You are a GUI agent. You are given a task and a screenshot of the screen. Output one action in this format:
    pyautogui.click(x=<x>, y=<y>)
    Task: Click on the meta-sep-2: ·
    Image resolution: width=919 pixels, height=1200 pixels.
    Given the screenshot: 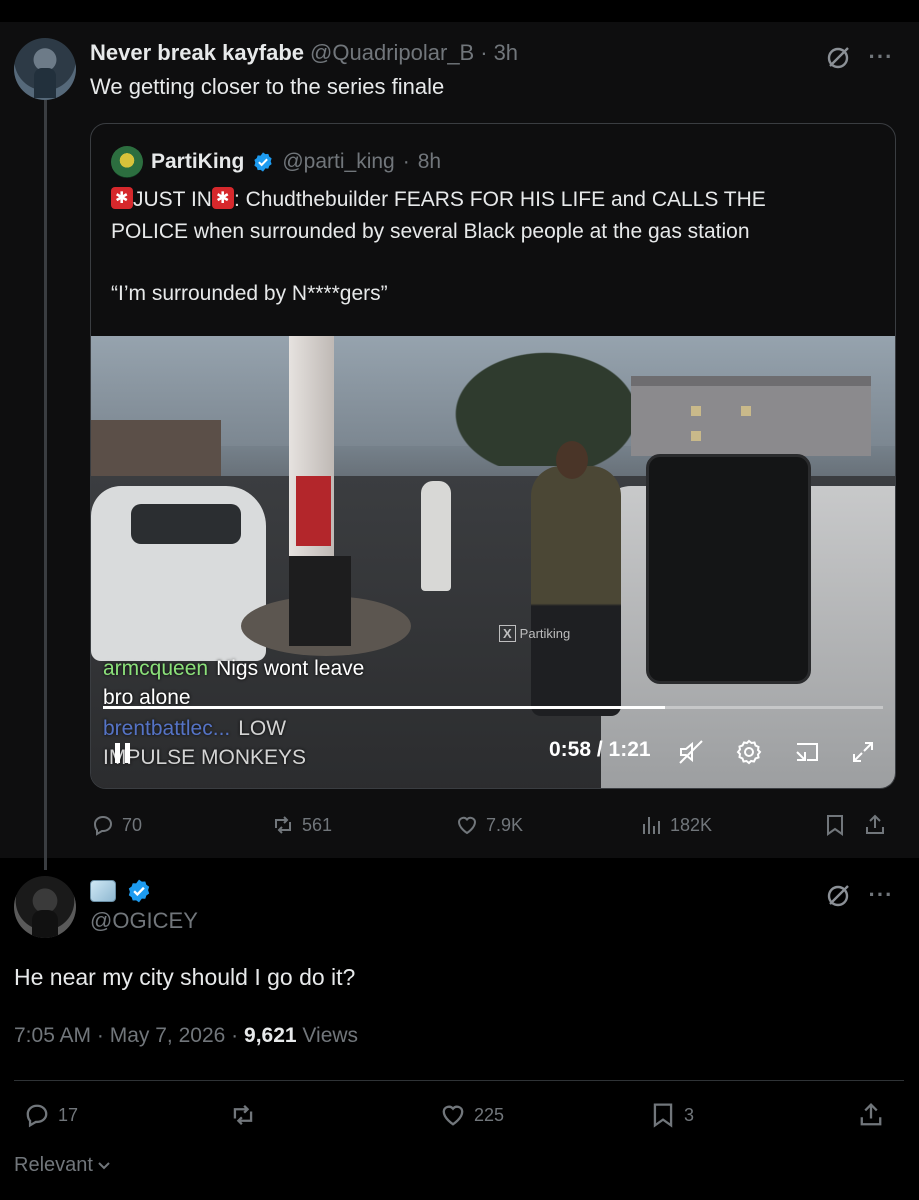 What is the action you would take?
    pyautogui.click(x=235, y=1035)
    